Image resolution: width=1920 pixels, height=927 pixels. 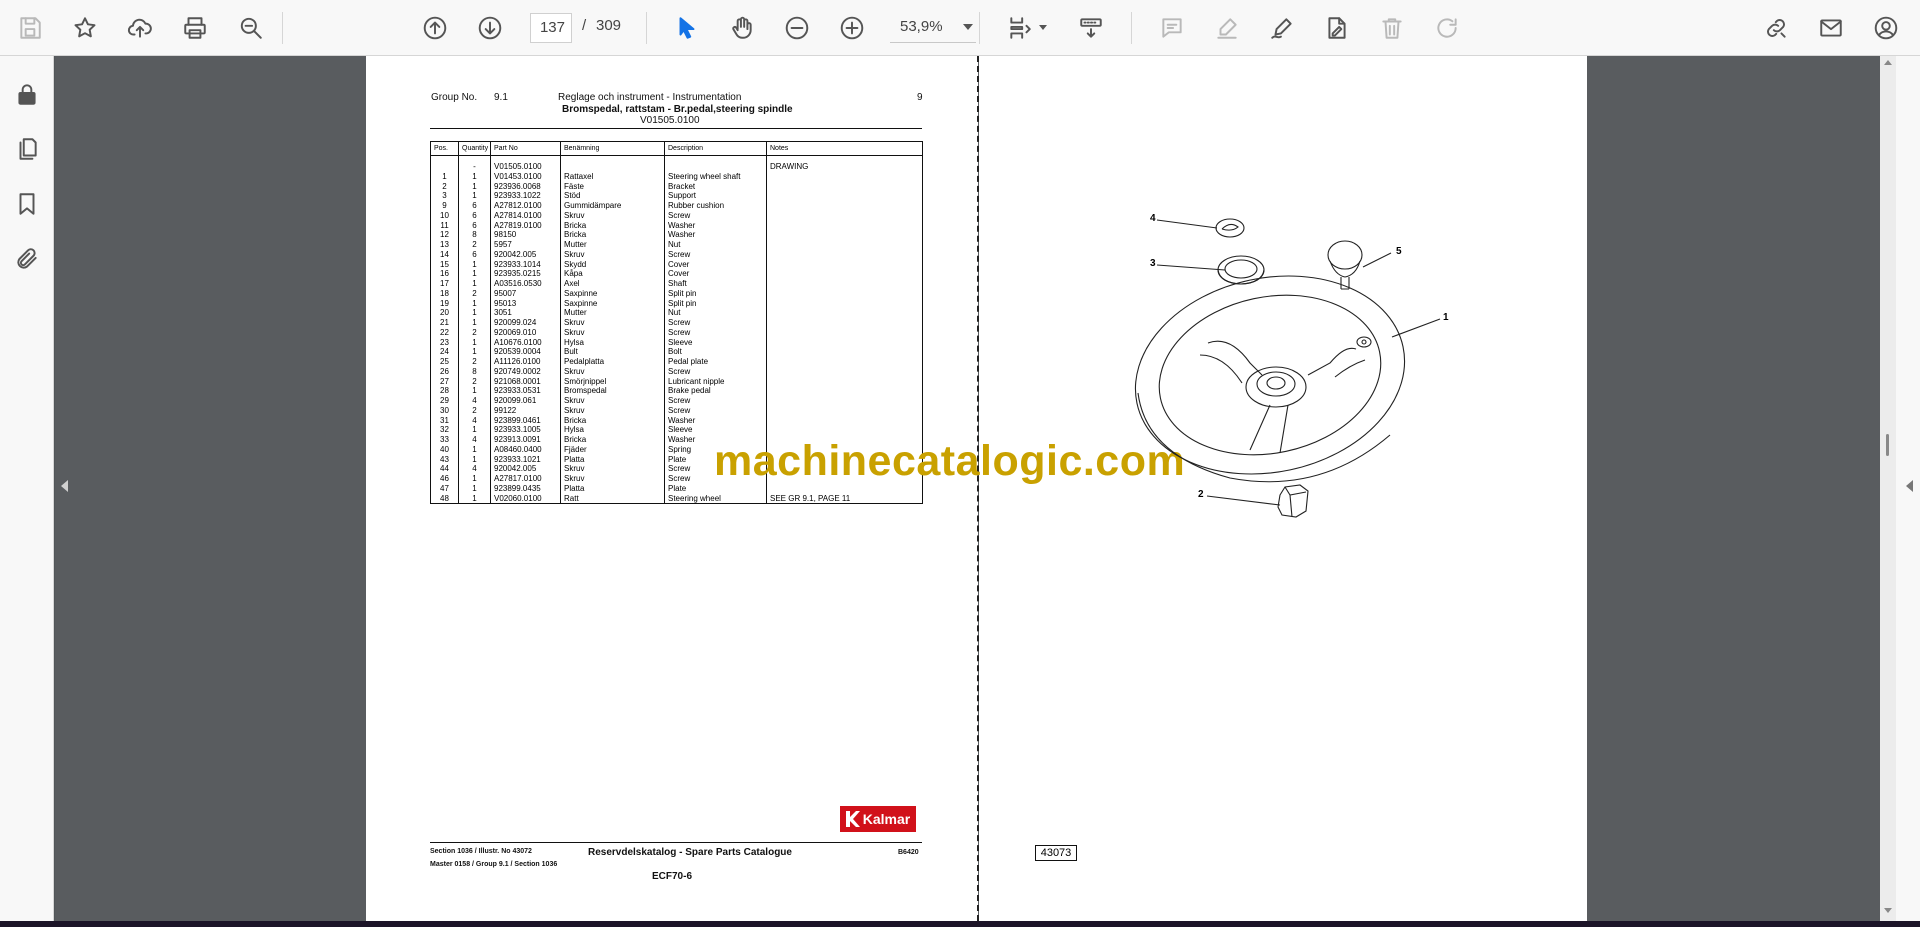 I want to click on table-cell: Bracket, so click(x=715, y=186).